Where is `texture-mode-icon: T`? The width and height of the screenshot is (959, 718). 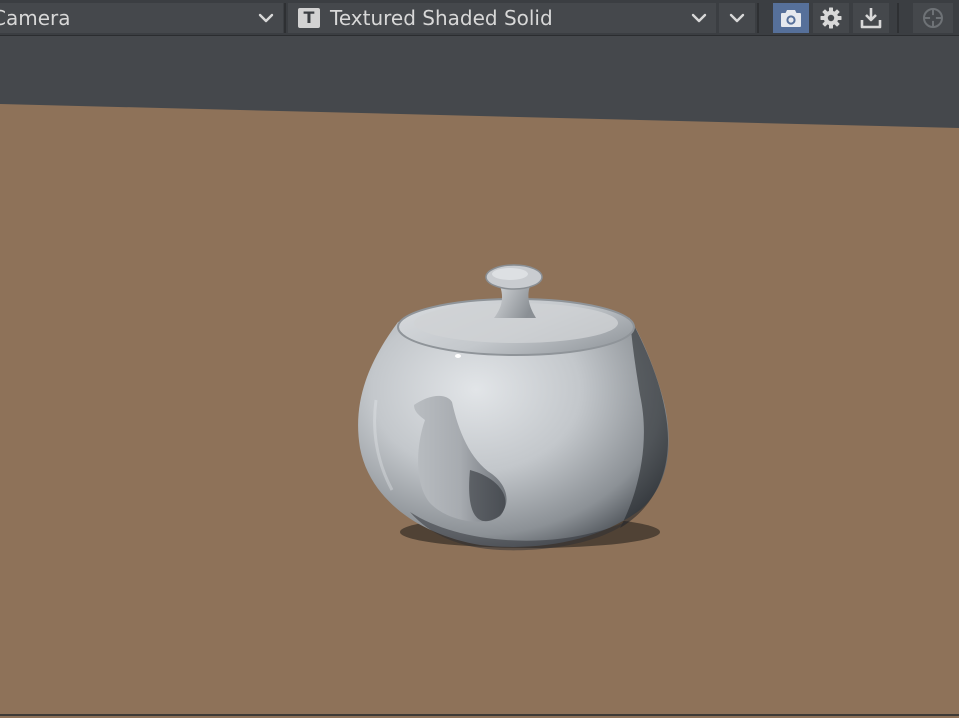
texture-mode-icon: T is located at coordinates (309, 18).